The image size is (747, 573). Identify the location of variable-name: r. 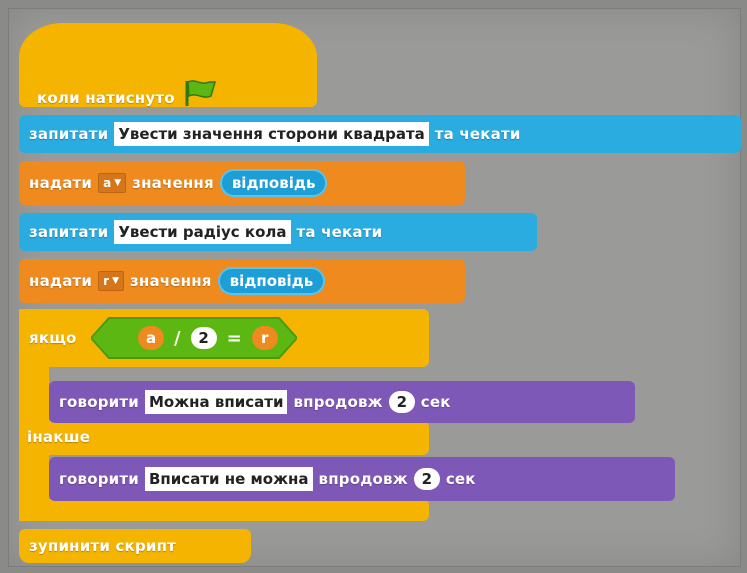
(106, 281).